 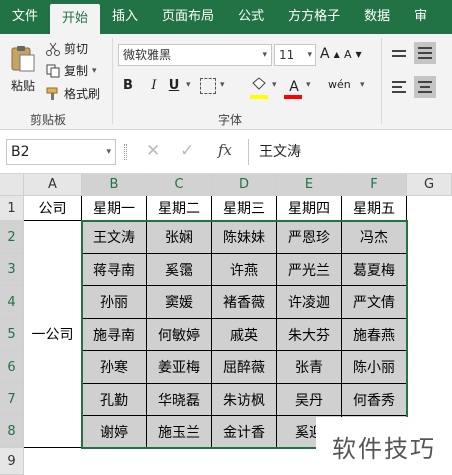 What do you see at coordinates (309, 400) in the screenshot?
I see `table-cell: 吴丹` at bounding box center [309, 400].